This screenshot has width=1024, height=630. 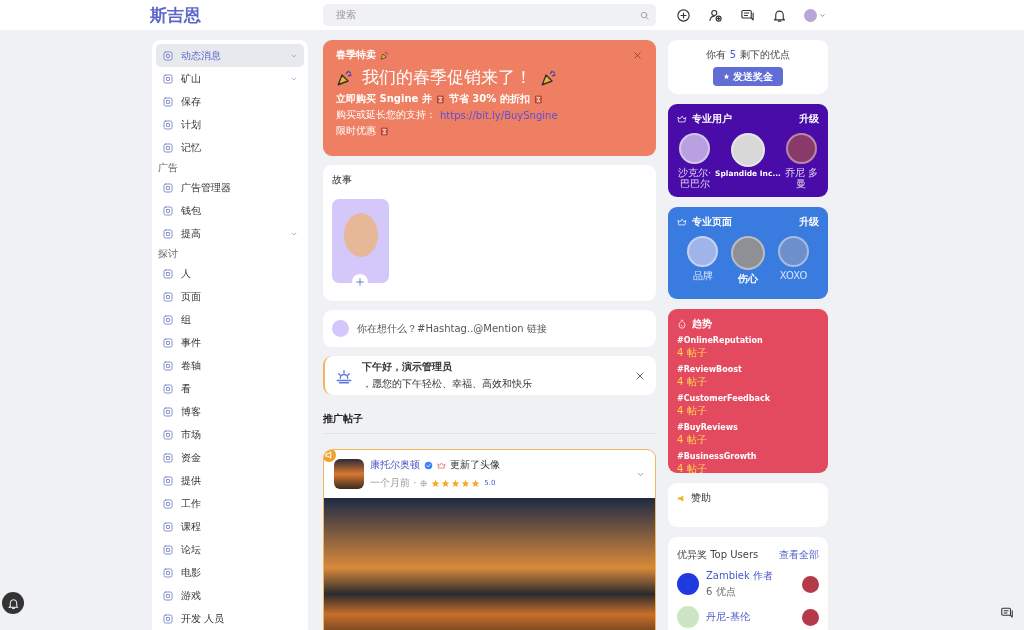 What do you see at coordinates (712, 119) in the screenshot?
I see `card-title: 专业用户` at bounding box center [712, 119].